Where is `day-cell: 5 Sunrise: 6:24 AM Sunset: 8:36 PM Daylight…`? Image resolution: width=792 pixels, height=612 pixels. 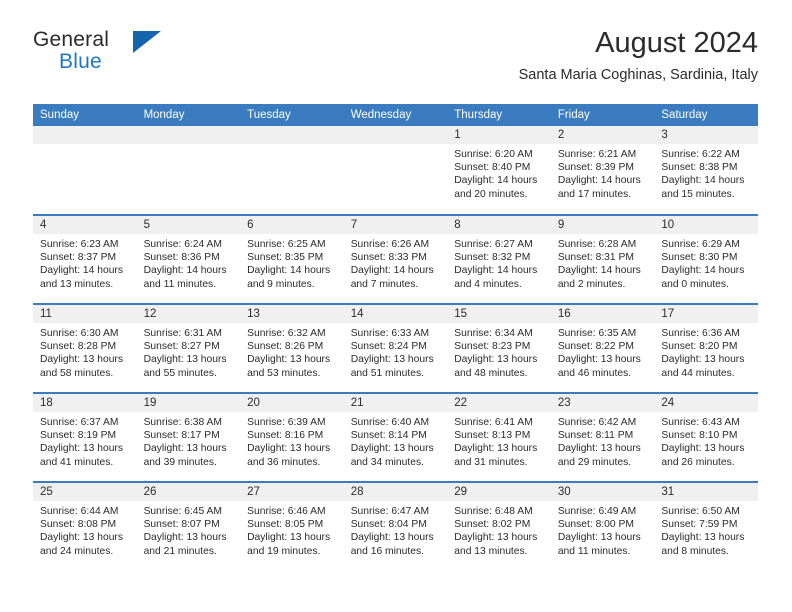 day-cell: 5 Sunrise: 6:24 AM Sunset: 8:36 PM Daylight… is located at coordinates (188, 259).